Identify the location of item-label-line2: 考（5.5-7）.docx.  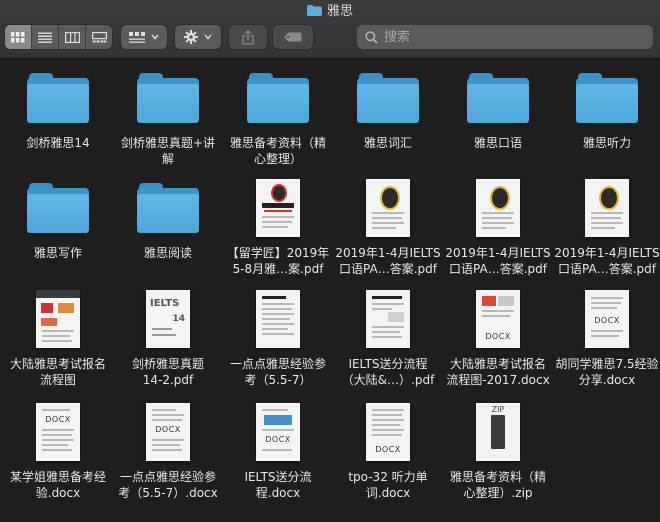
(168, 493).